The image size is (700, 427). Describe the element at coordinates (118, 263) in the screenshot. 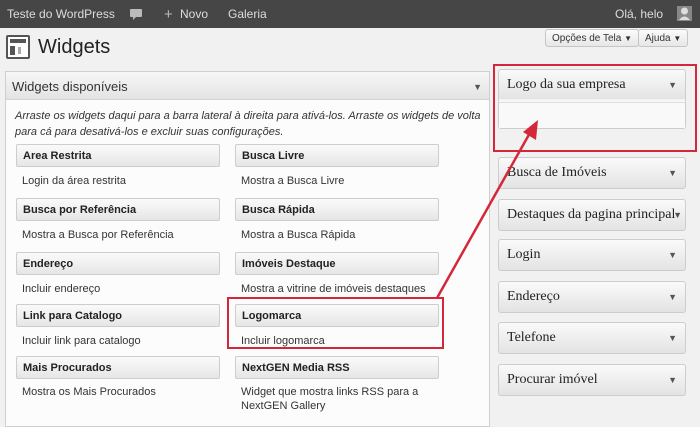

I see `widget-endereco: Endereço` at that location.